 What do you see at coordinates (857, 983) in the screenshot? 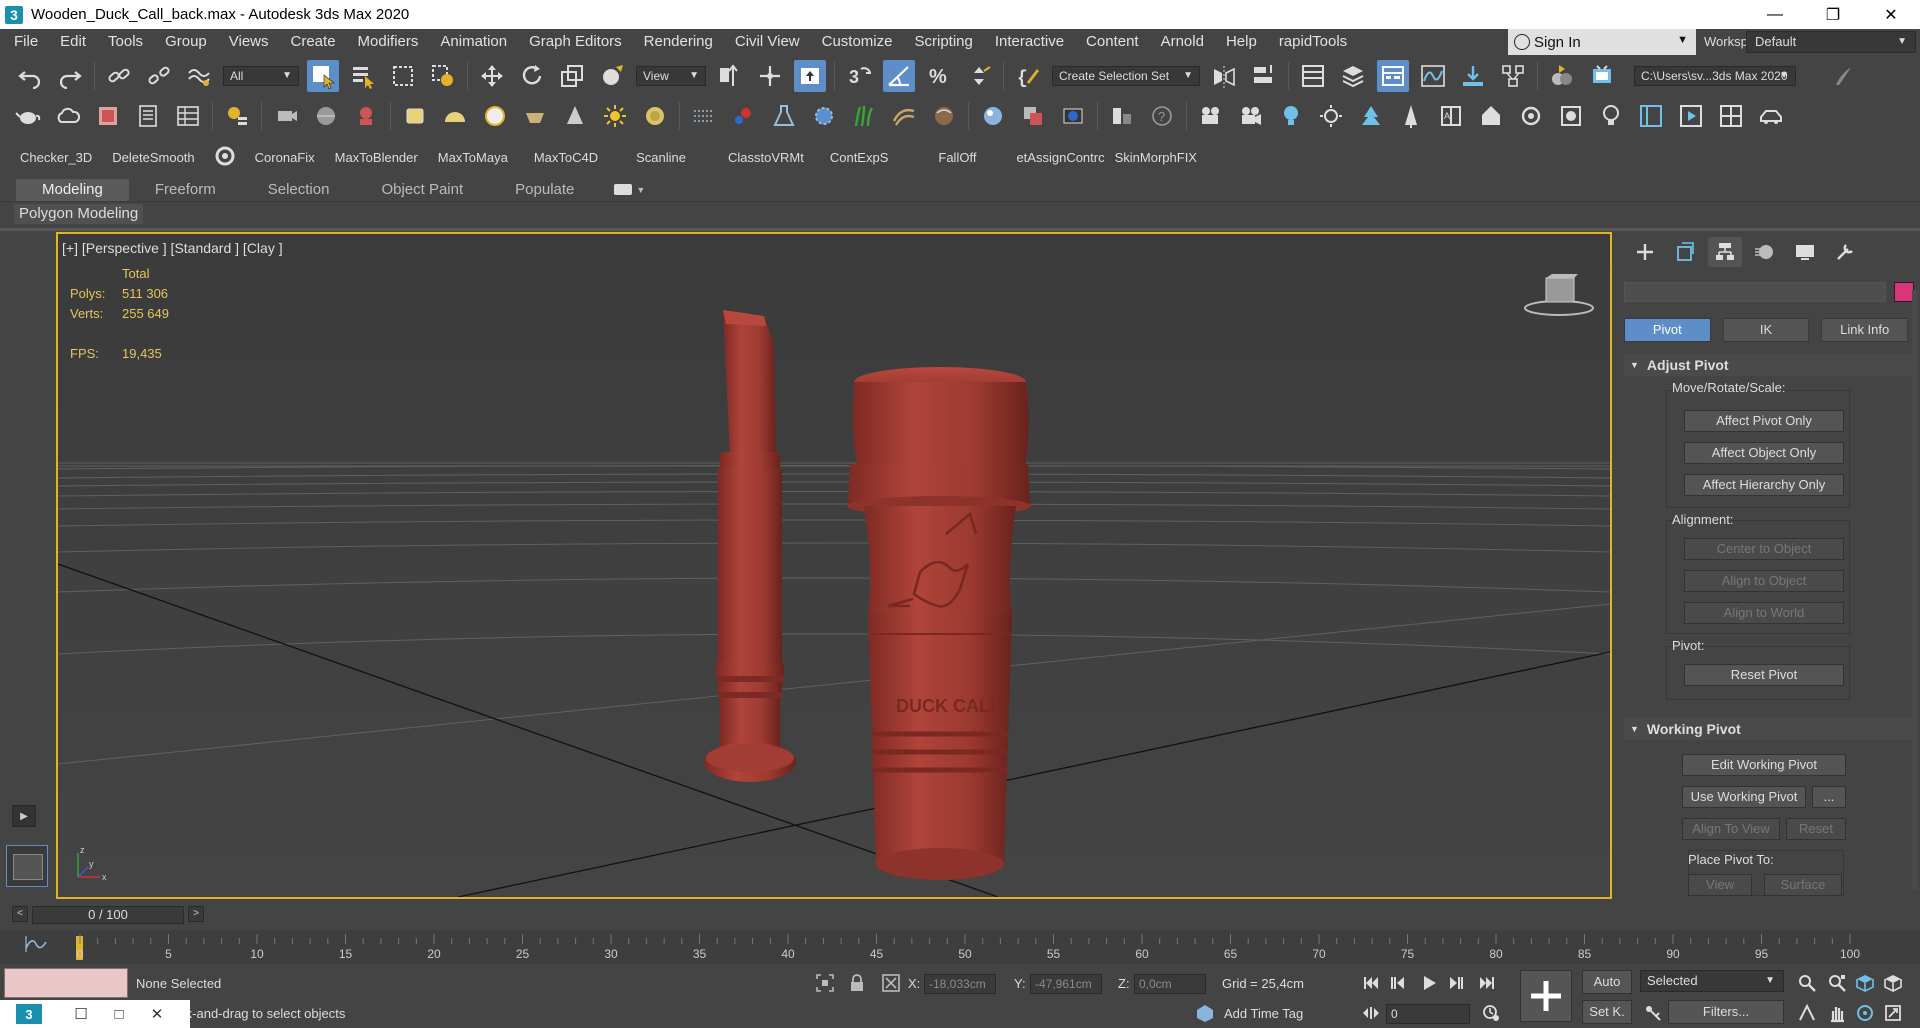
I see `selection-lock-icon` at bounding box center [857, 983].